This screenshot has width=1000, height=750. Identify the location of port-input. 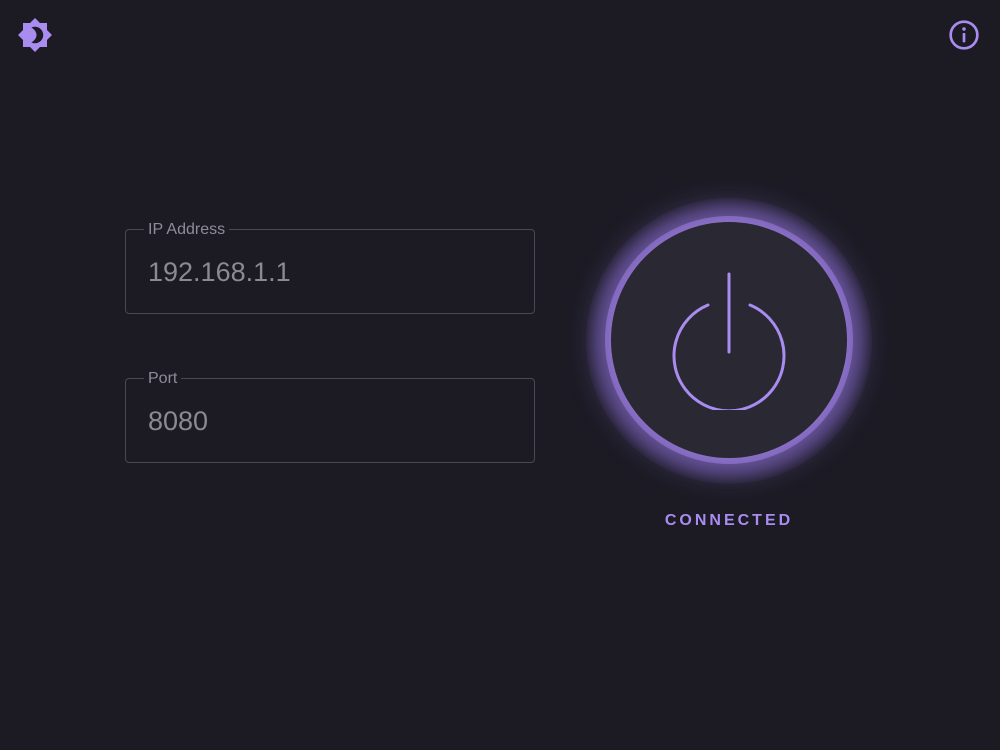
(328, 421).